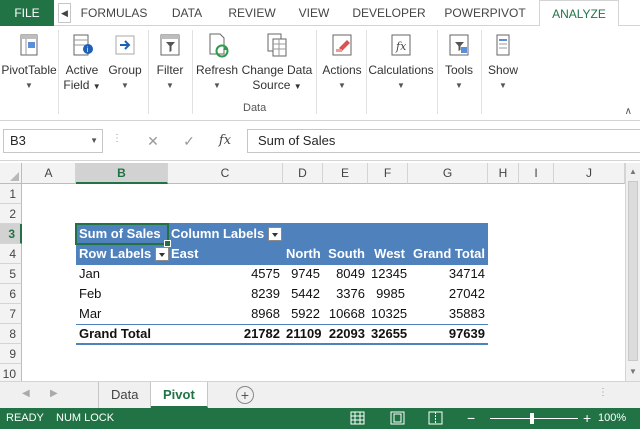 Image resolution: width=640 pixels, height=429 pixels. What do you see at coordinates (345, 274) in the screenshot?
I see `pivot-cell: 8049` at bounding box center [345, 274].